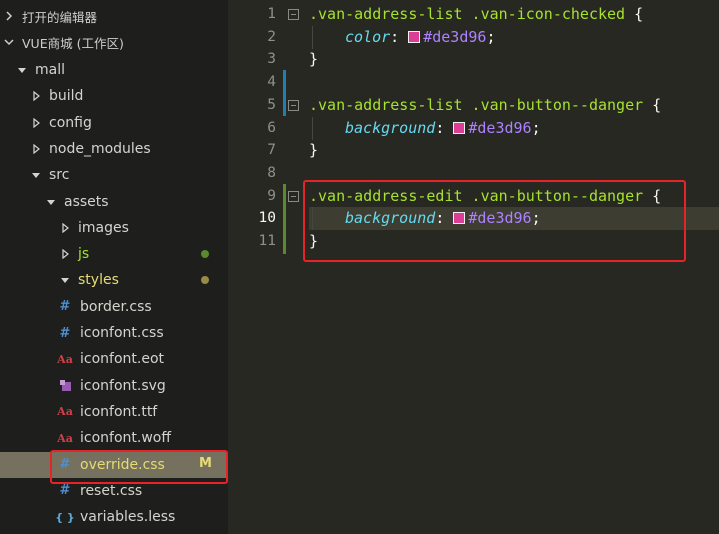 The height and width of the screenshot is (534, 719). I want to click on braces-icon: { }, so click(65, 517).